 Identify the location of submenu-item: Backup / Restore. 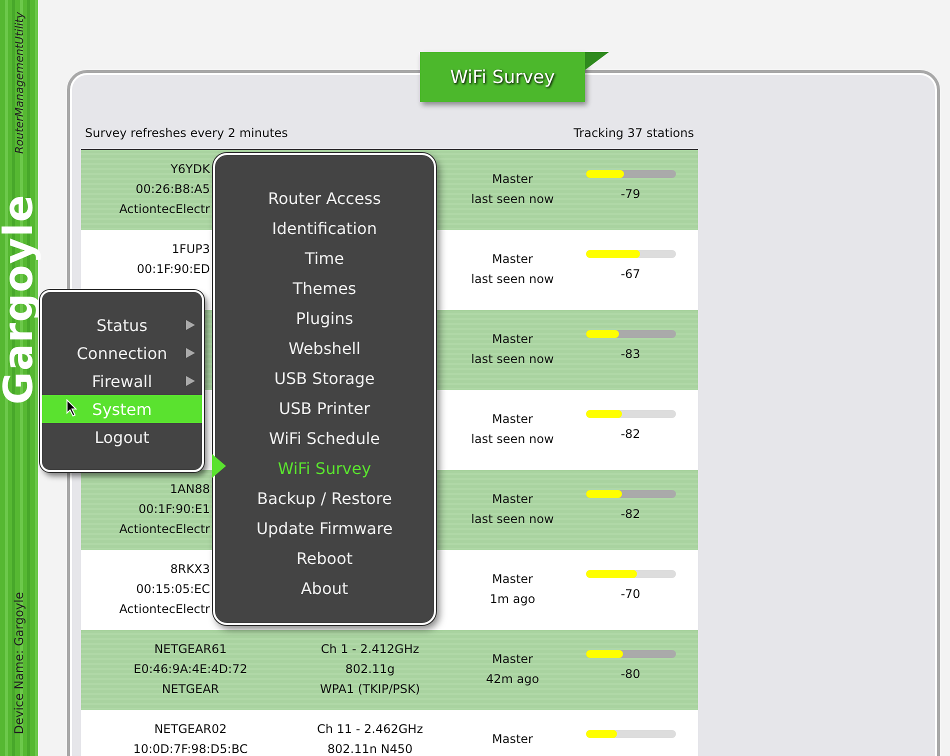
(324, 498).